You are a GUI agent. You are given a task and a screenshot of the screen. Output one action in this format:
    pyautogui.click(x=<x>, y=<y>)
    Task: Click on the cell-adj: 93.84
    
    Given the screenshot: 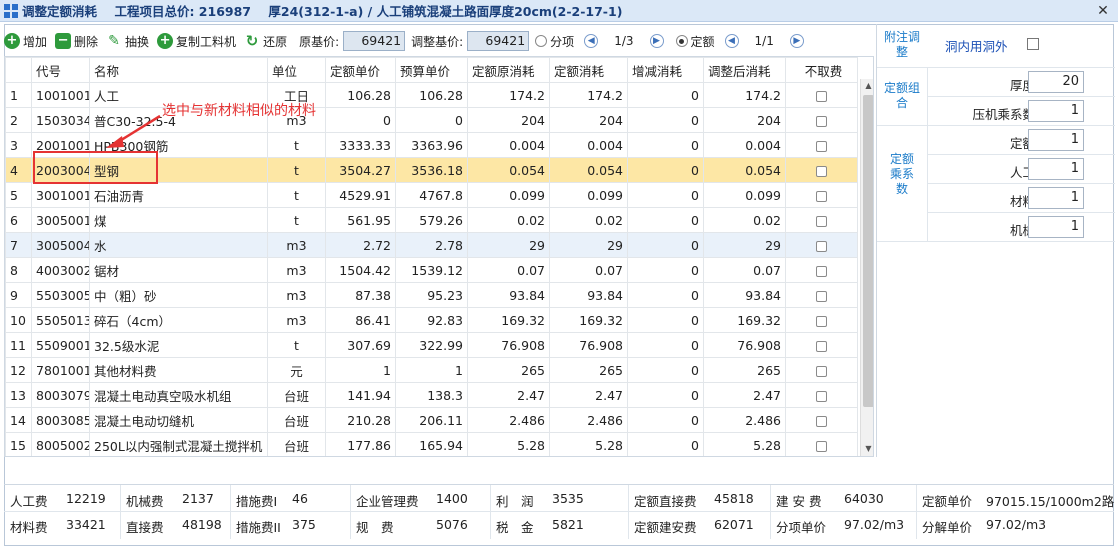 What is the action you would take?
    pyautogui.click(x=744, y=295)
    